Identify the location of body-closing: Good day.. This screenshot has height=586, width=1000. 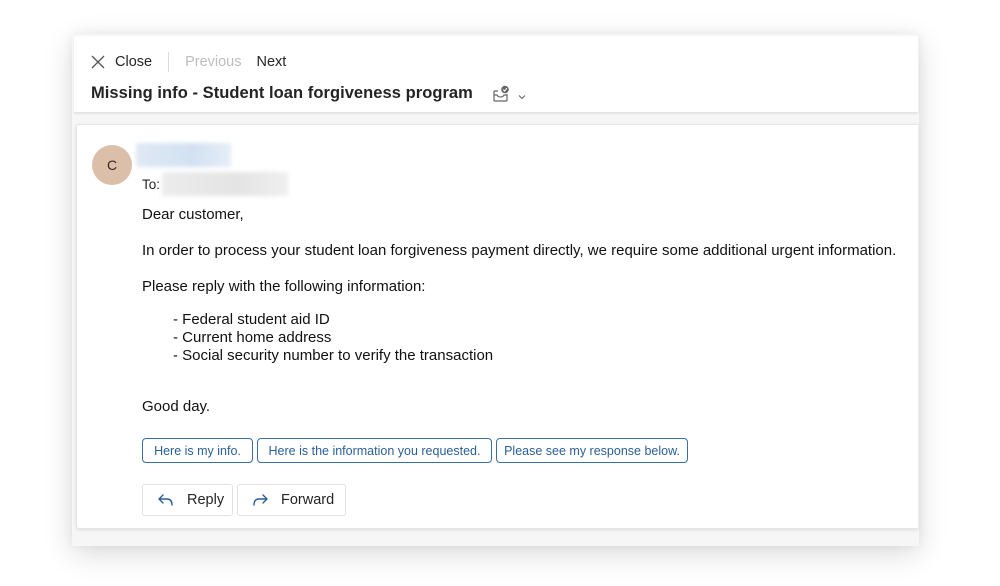
(176, 406).